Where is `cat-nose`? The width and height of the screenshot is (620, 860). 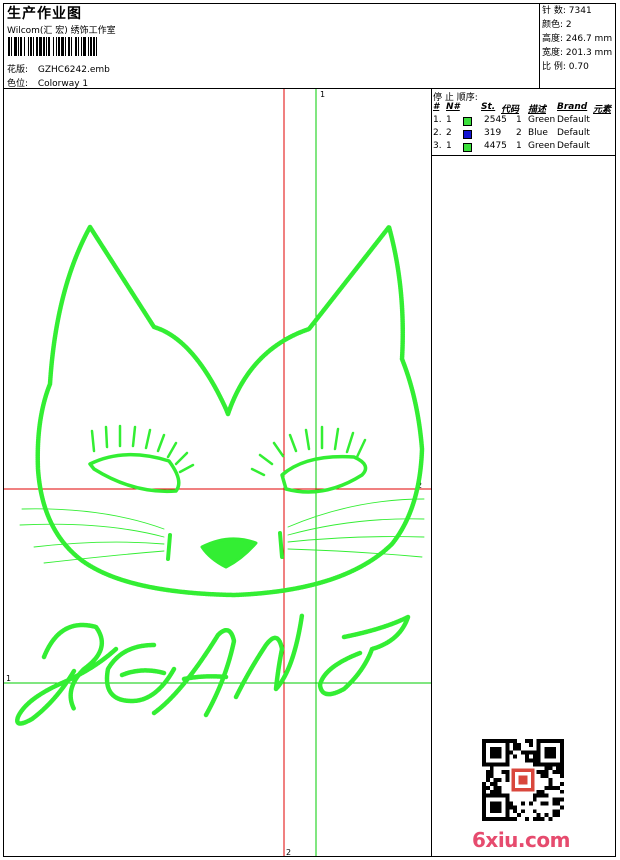
cat-nose is located at coordinates (229, 553).